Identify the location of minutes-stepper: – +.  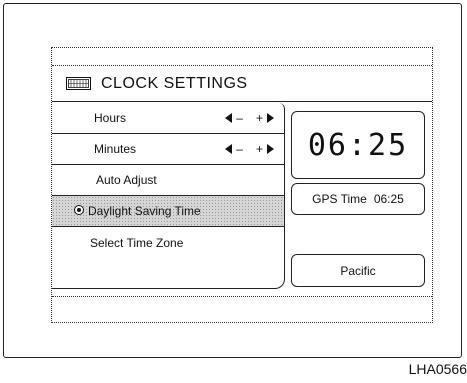
(249, 149).